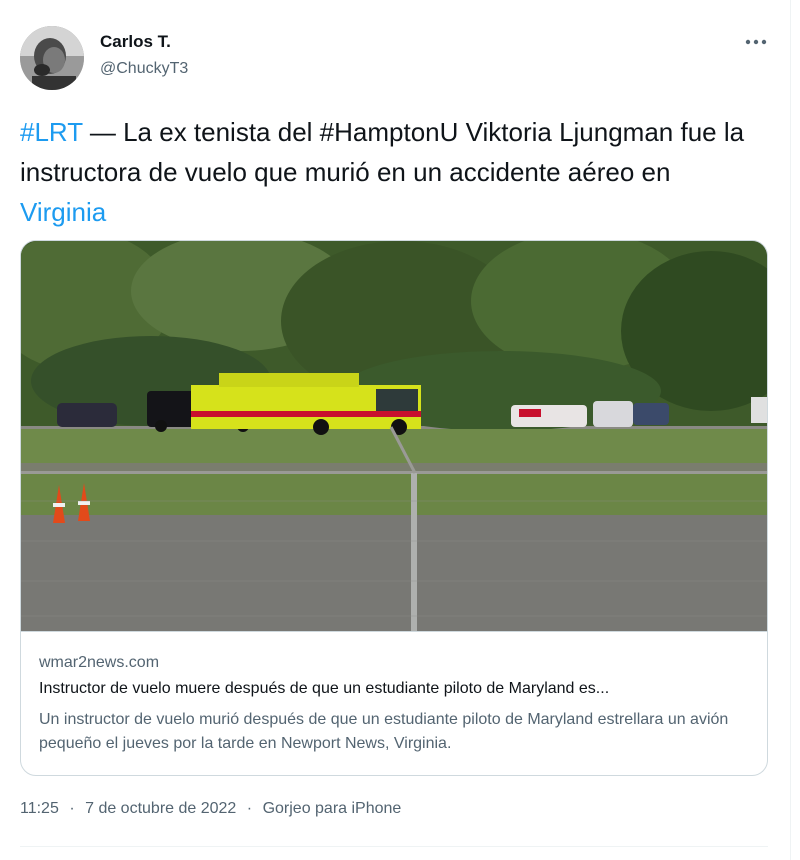  I want to click on more-button, so click(756, 42).